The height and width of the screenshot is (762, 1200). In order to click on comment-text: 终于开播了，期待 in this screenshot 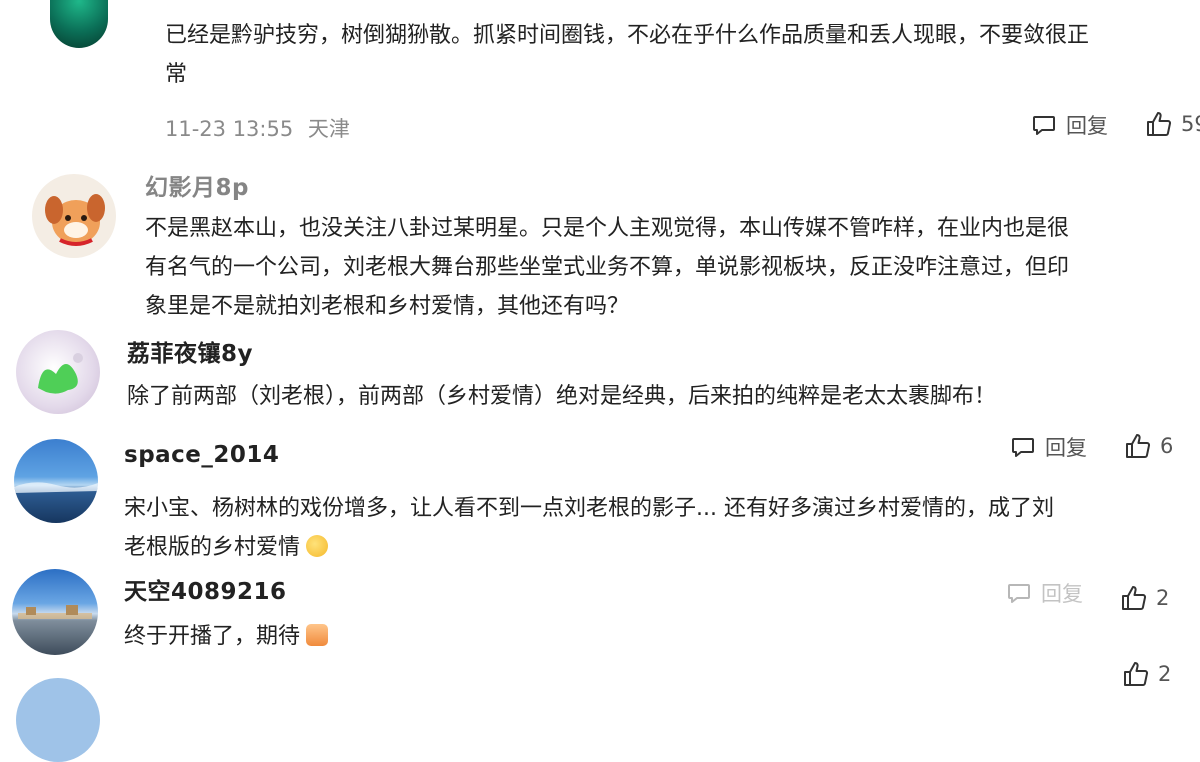, I will do `click(226, 636)`.